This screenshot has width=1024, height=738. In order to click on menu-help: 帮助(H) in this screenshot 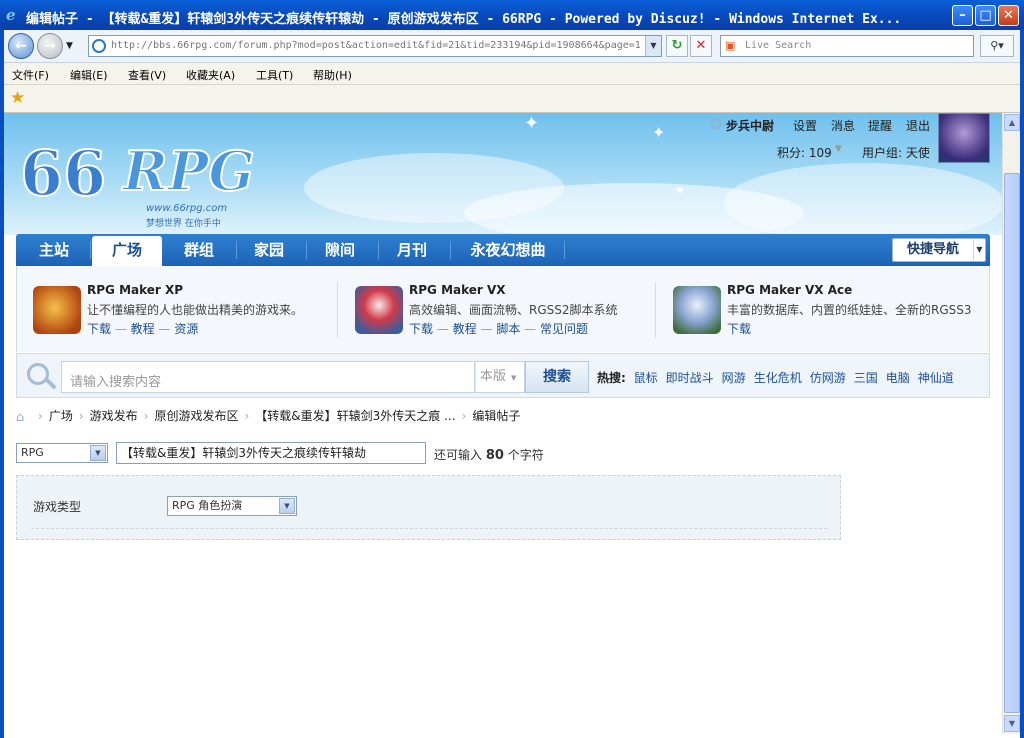, I will do `click(332, 75)`.